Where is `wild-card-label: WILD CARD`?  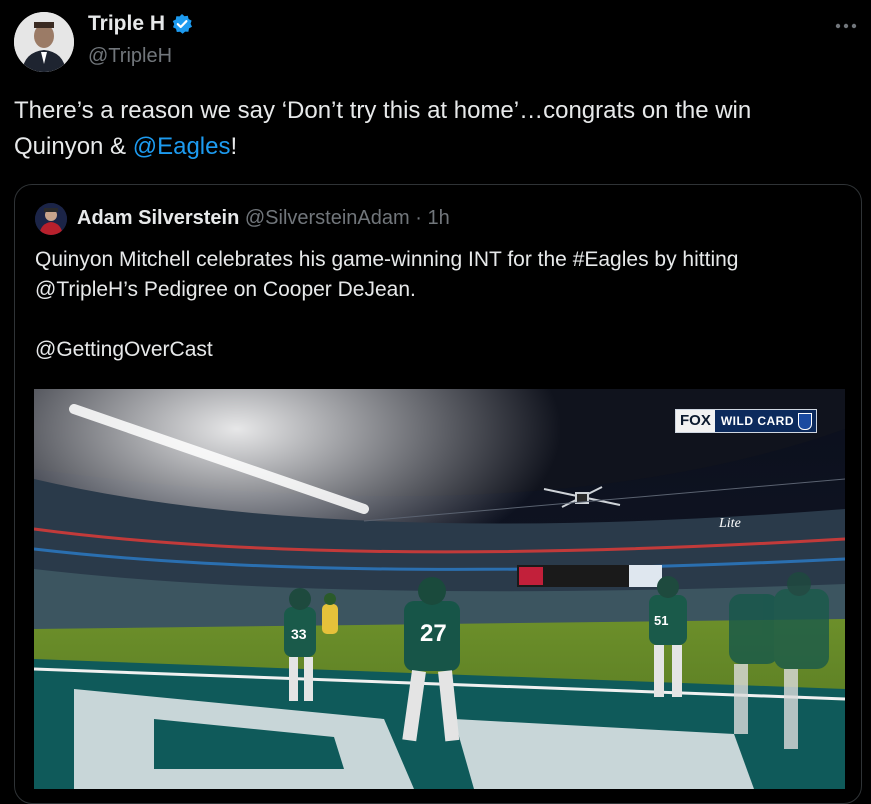
wild-card-label: WILD CARD is located at coordinates (757, 421).